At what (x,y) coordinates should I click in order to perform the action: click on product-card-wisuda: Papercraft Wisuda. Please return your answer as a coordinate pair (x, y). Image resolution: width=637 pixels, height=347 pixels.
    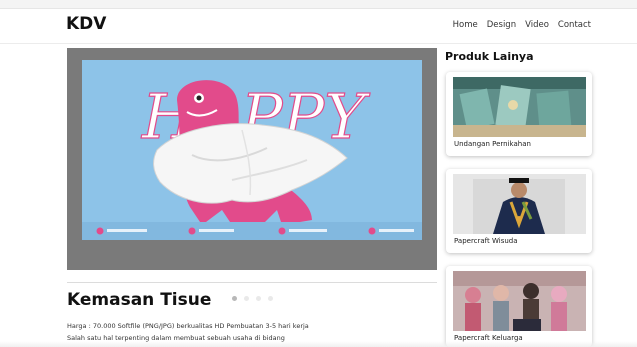
    Looking at the image, I should click on (519, 211).